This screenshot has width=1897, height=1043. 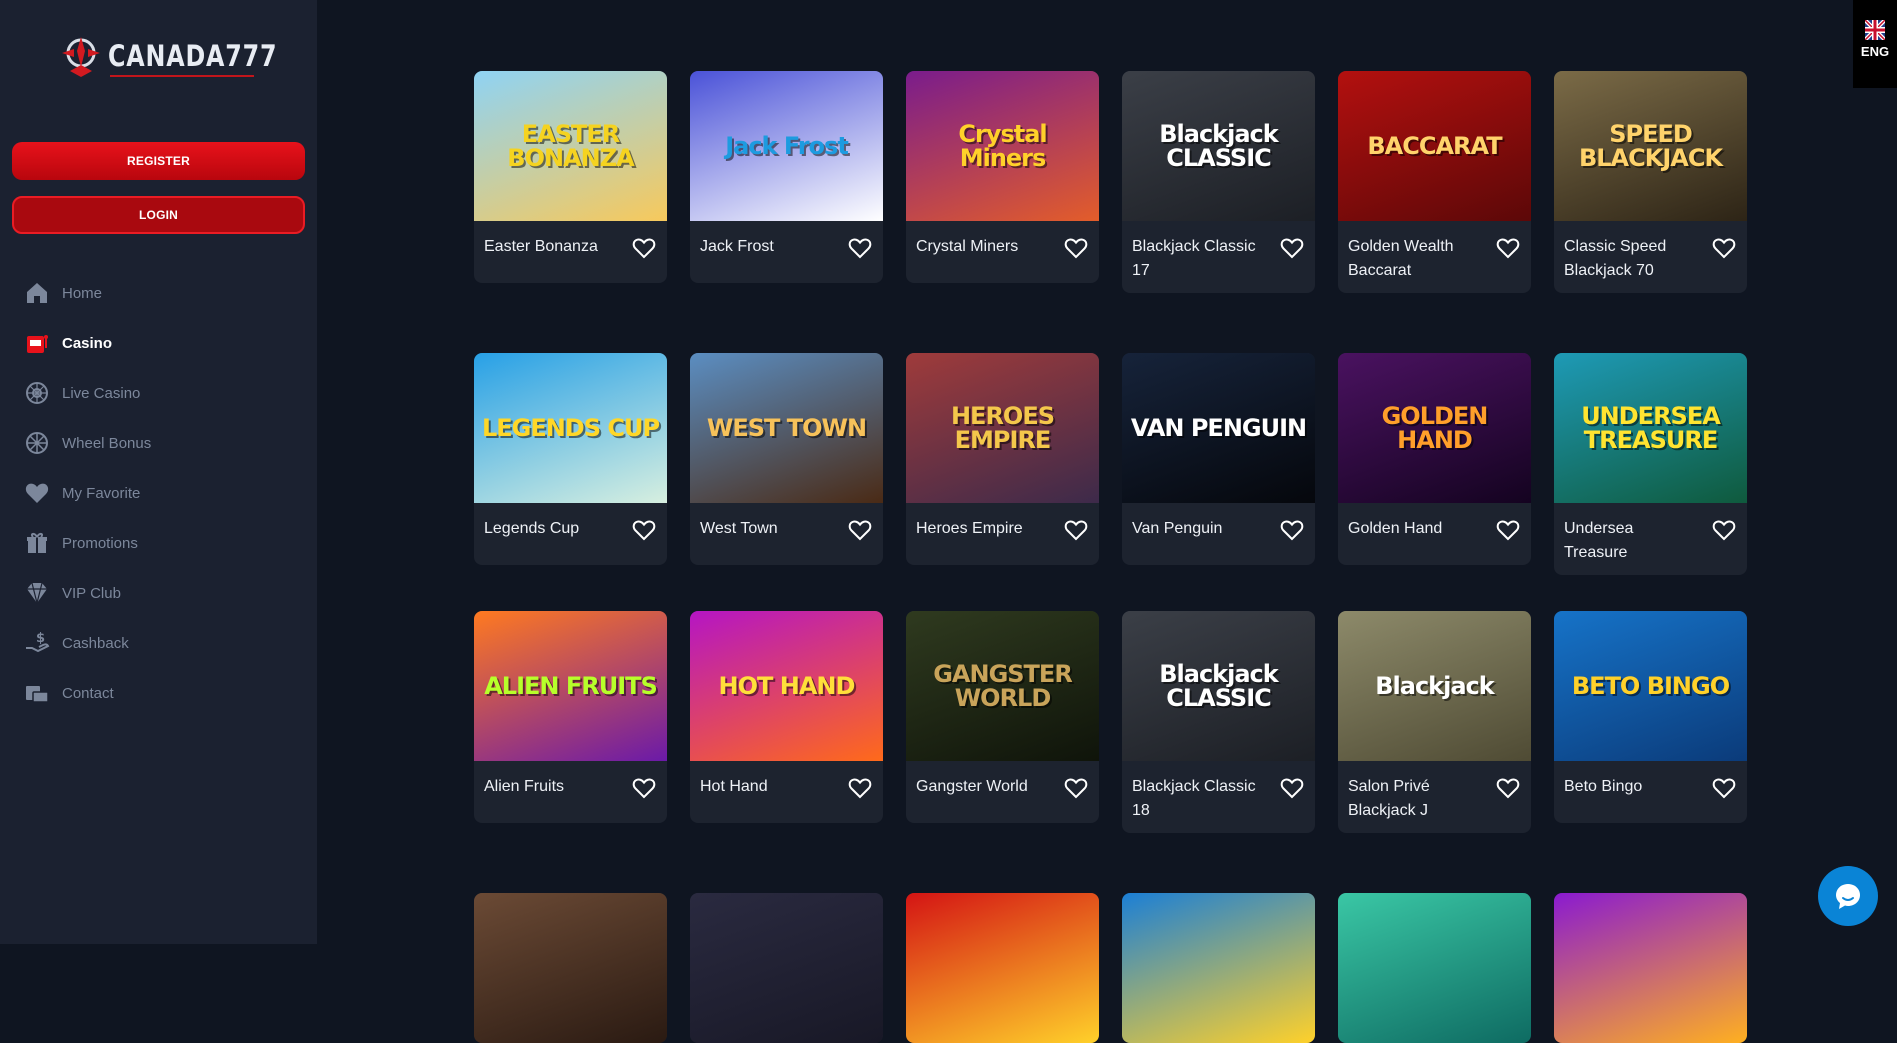 I want to click on game-card: HOT HAND Hot Hand, so click(x=786, y=717).